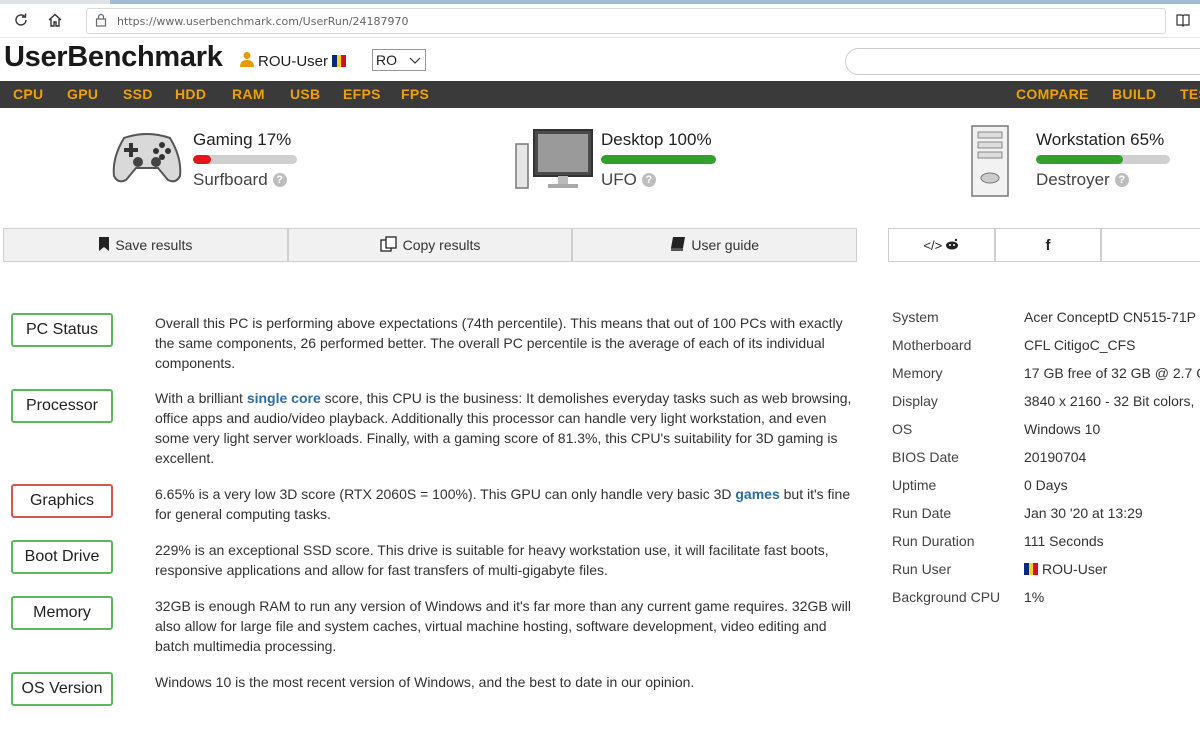  I want to click on workstation-score-bar, so click(1103, 159).